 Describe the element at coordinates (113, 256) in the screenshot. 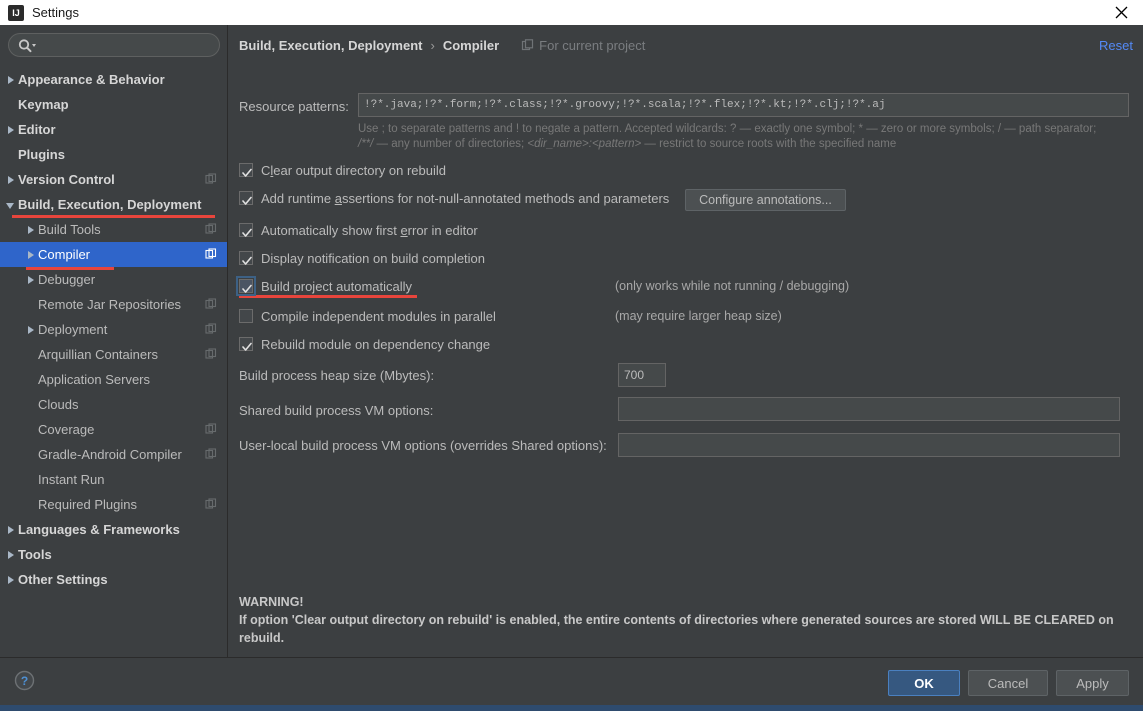

I see `sidebar-item-compiler: Compiler` at that location.